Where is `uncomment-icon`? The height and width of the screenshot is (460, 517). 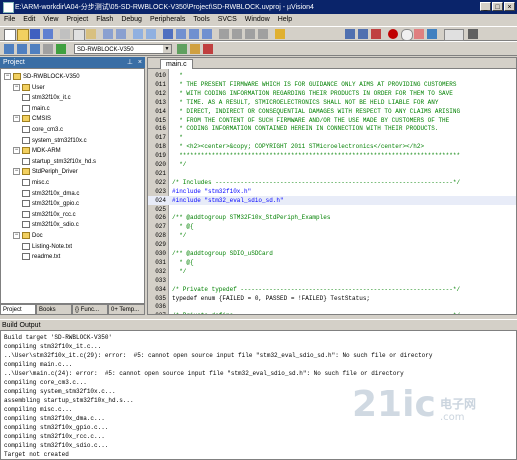
uncomment-icon is located at coordinates (263, 34).